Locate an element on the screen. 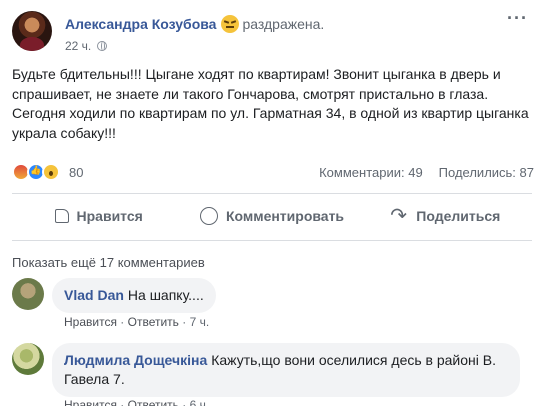  reactions-count: 80 is located at coordinates (76, 172).